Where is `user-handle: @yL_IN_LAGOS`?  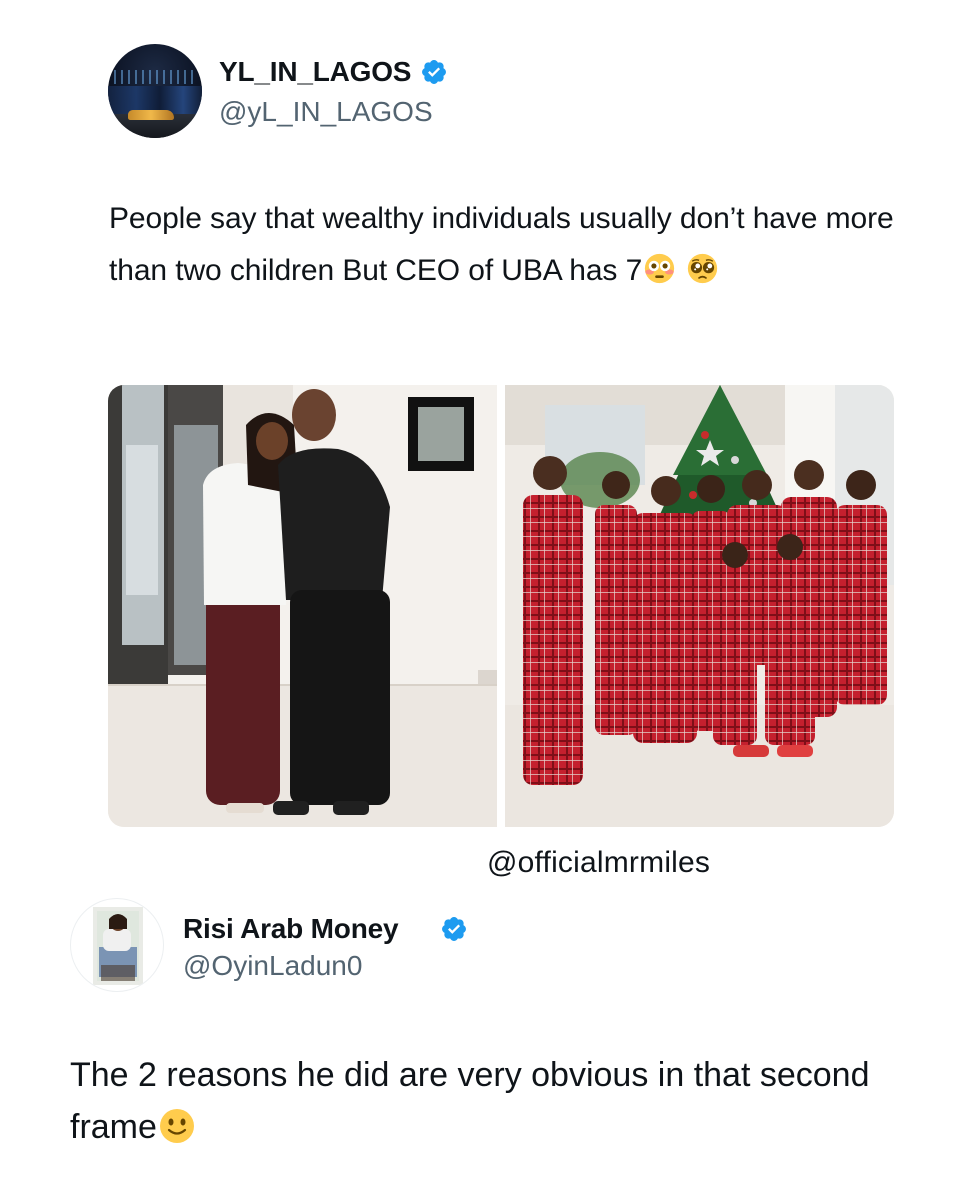
user-handle: @yL_IN_LAGOS is located at coordinates (326, 112).